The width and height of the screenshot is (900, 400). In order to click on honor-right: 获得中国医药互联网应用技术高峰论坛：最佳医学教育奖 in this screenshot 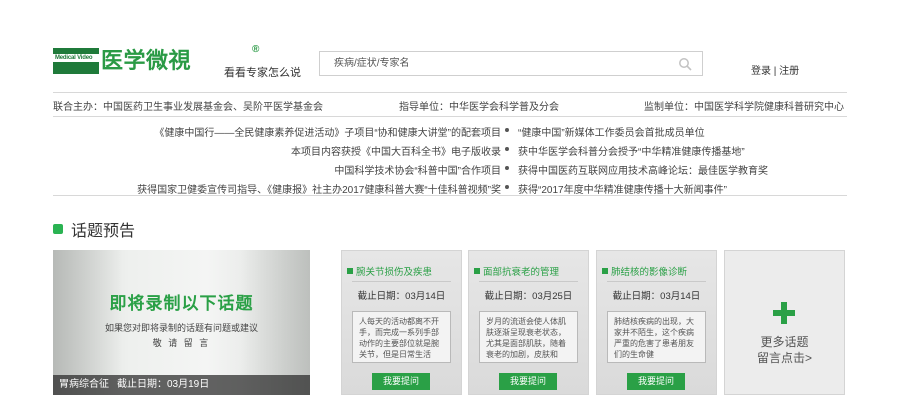, I will do `click(643, 171)`.